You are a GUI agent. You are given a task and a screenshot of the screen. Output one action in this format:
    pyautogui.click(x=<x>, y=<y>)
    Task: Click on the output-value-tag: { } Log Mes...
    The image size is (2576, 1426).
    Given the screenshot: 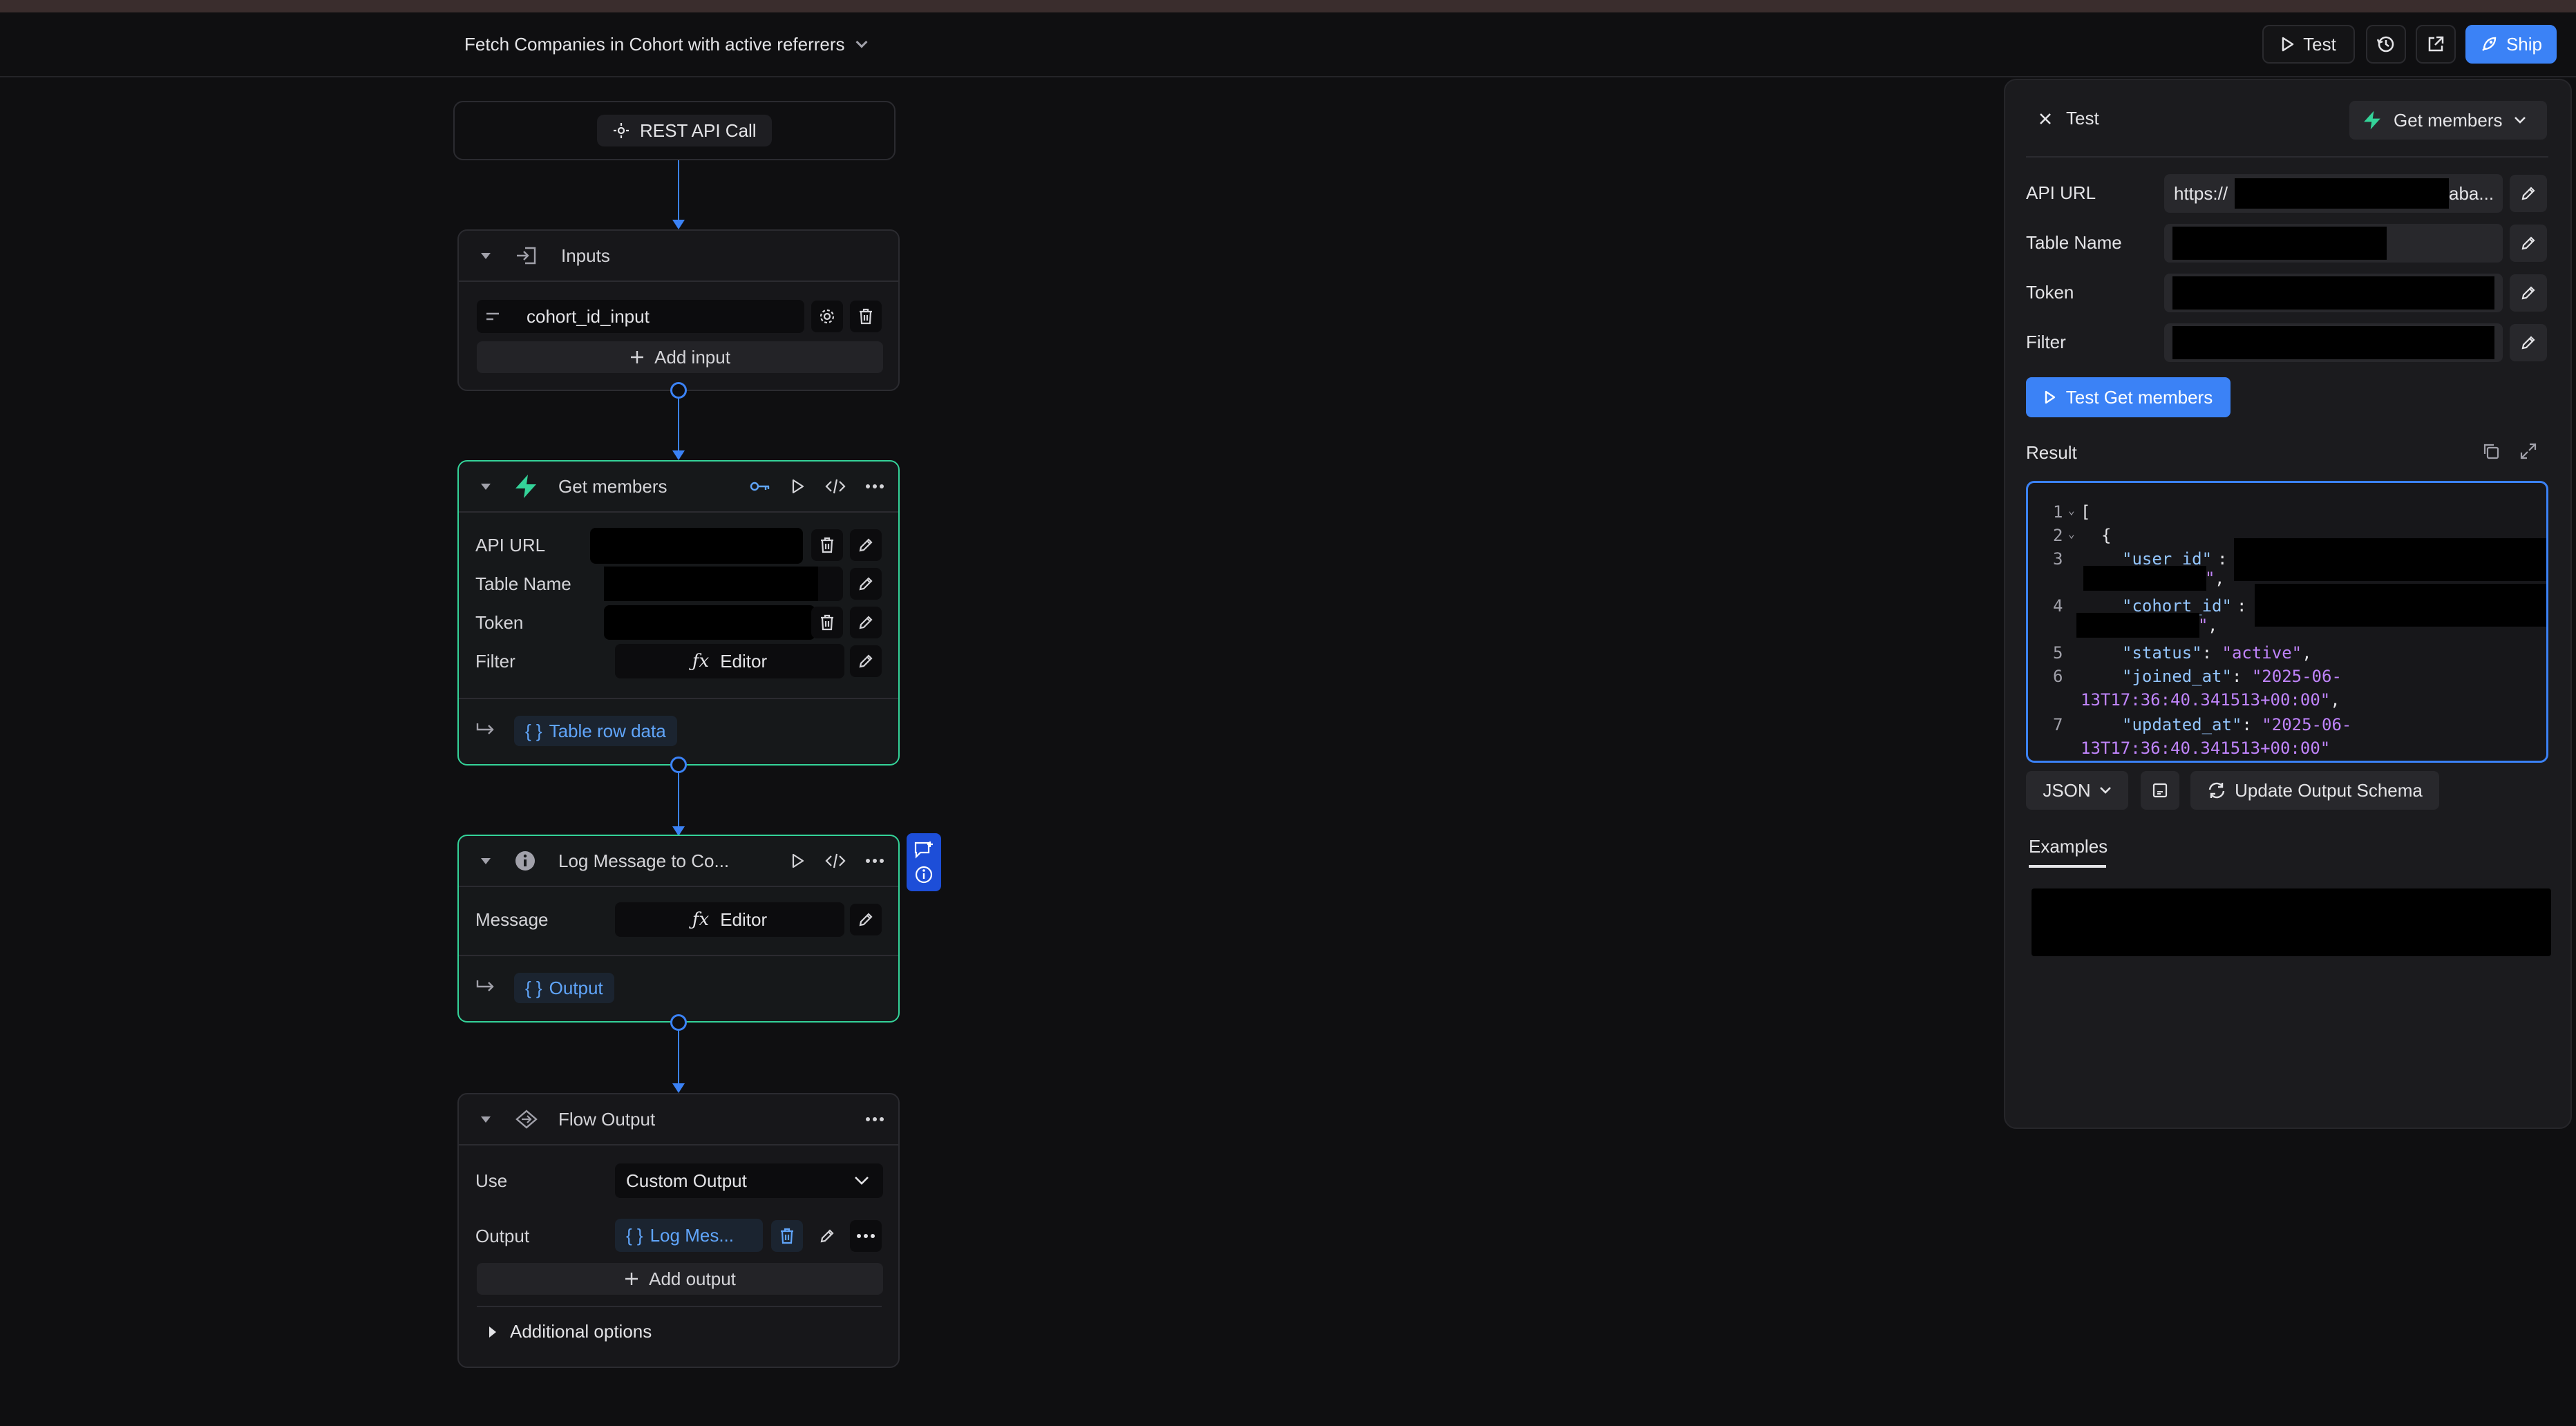 What is the action you would take?
    pyautogui.click(x=689, y=1235)
    